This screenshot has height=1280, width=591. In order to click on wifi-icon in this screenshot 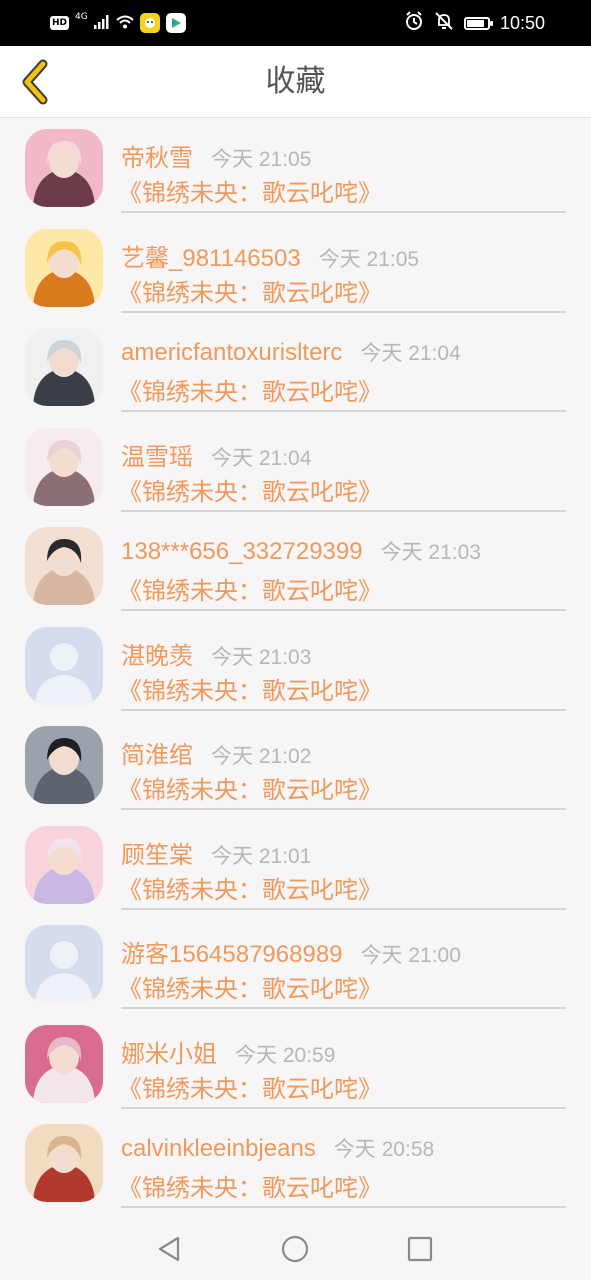, I will do `click(125, 23)`.